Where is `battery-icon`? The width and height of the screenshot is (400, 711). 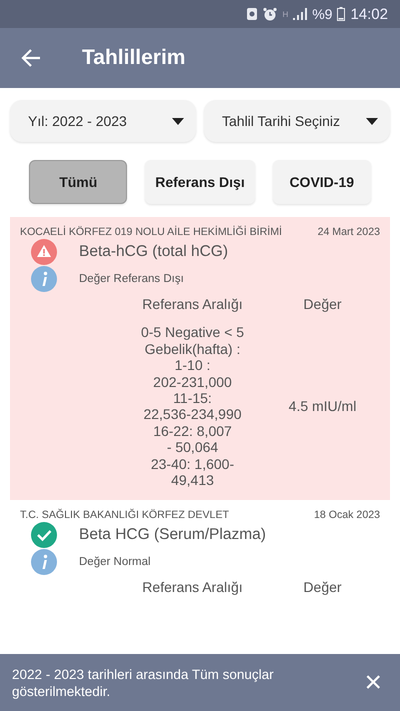
battery-icon is located at coordinates (341, 14).